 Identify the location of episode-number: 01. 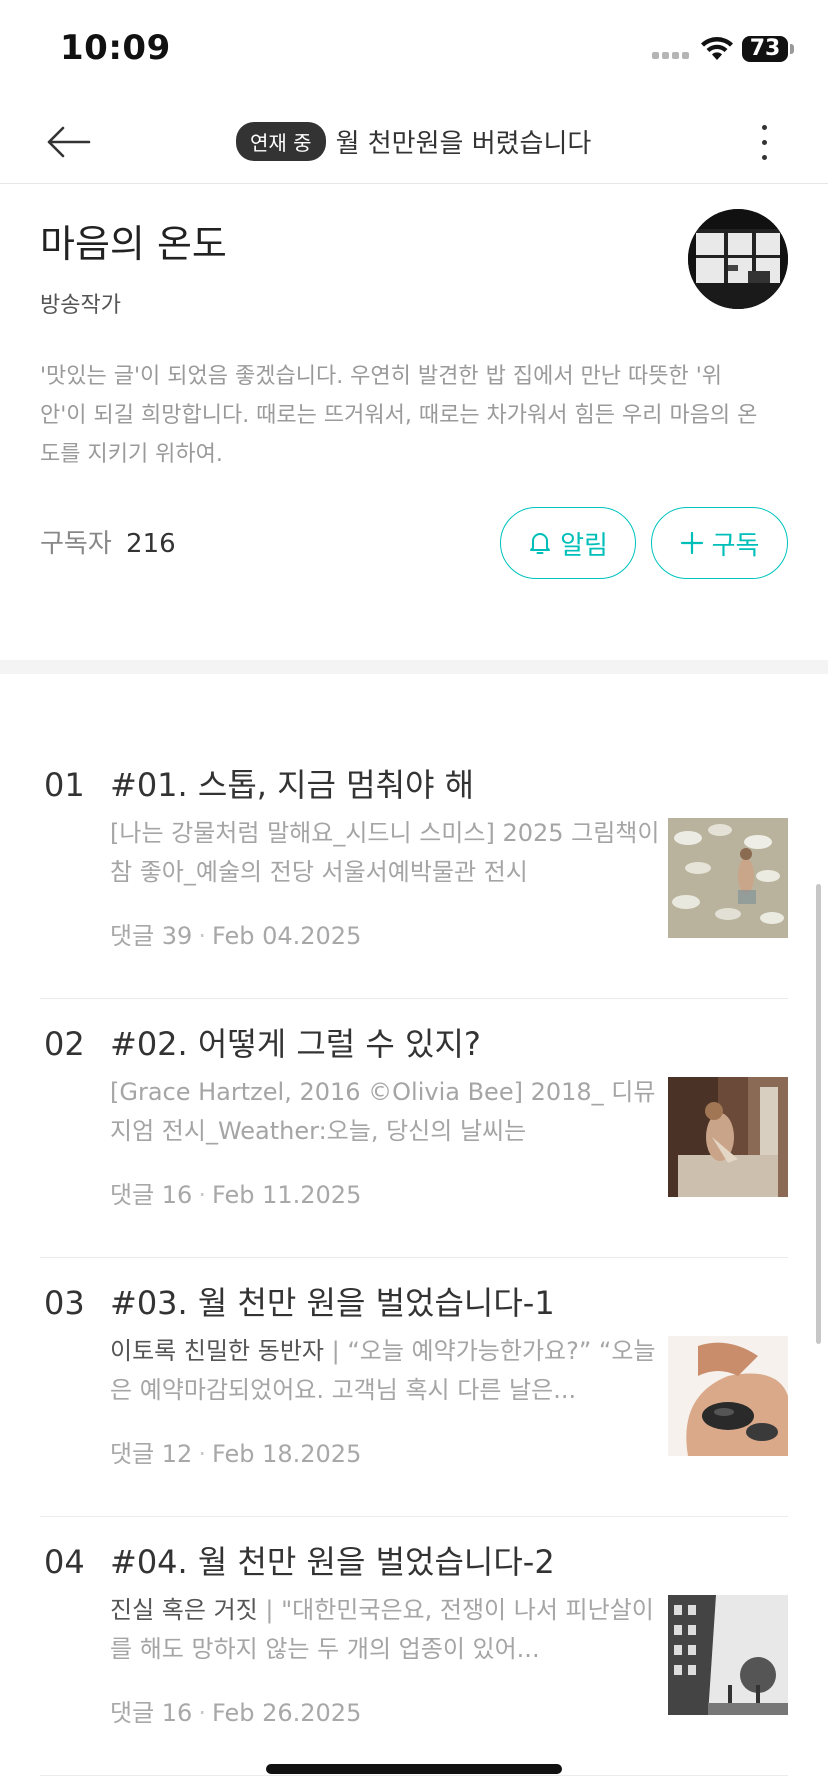
(64, 785).